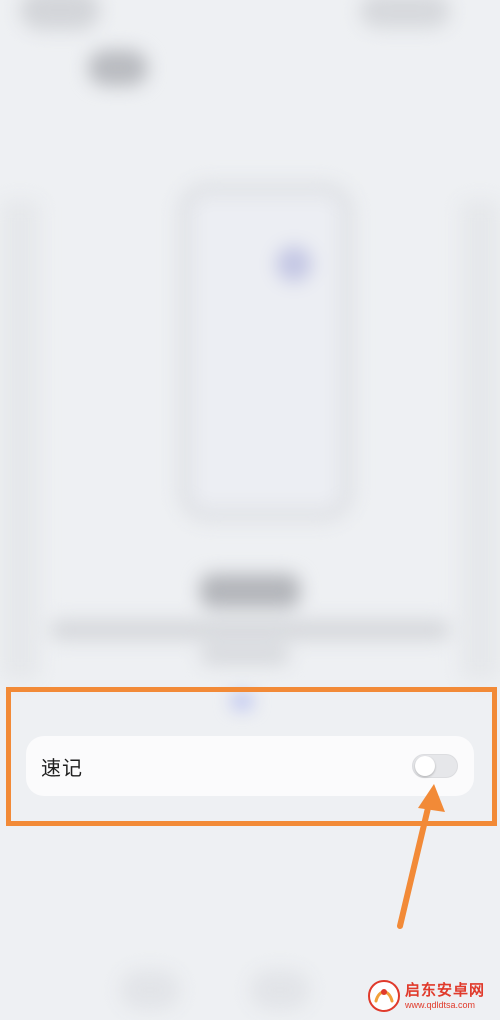 This screenshot has height=1020, width=500. What do you see at coordinates (266, 352) in the screenshot?
I see `blurred-phone-illustration` at bounding box center [266, 352].